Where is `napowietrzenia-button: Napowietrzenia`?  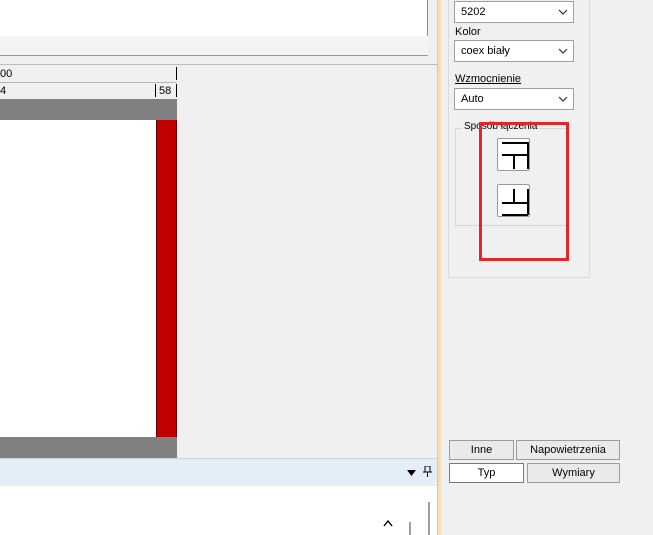
napowietrzenia-button: Napowietrzenia is located at coordinates (568, 450).